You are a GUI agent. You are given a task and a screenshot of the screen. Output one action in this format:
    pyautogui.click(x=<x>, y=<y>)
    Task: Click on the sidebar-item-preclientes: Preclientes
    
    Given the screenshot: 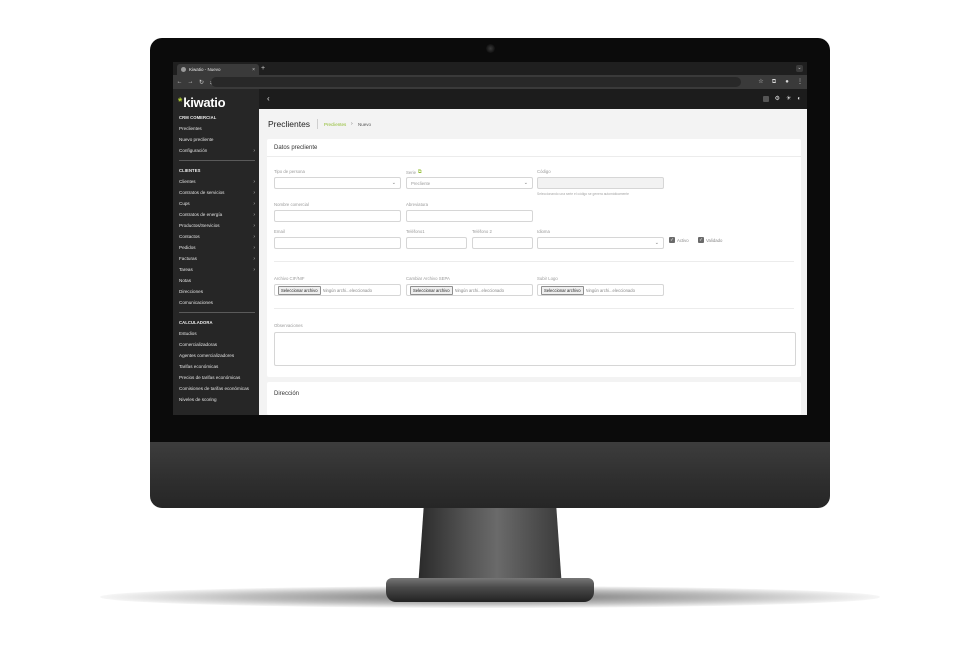 What is the action you would take?
    pyautogui.click(x=217, y=128)
    